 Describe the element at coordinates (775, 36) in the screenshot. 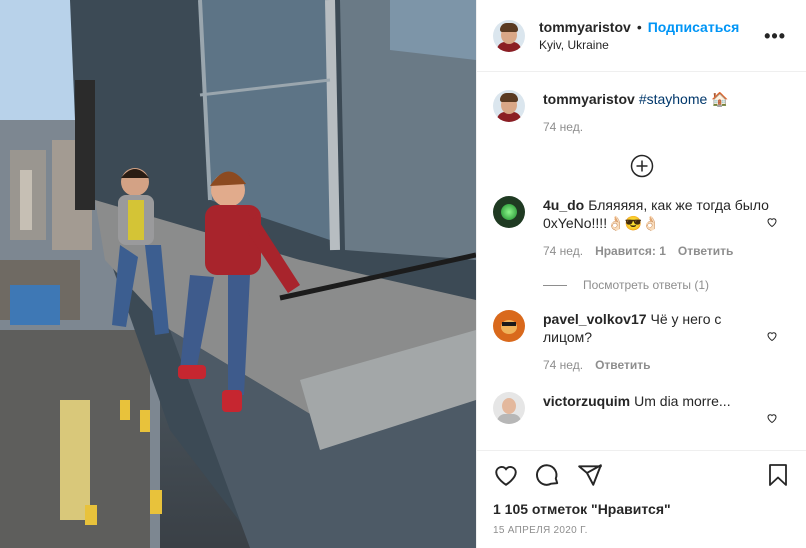

I see `more-options-icon: •••` at that location.